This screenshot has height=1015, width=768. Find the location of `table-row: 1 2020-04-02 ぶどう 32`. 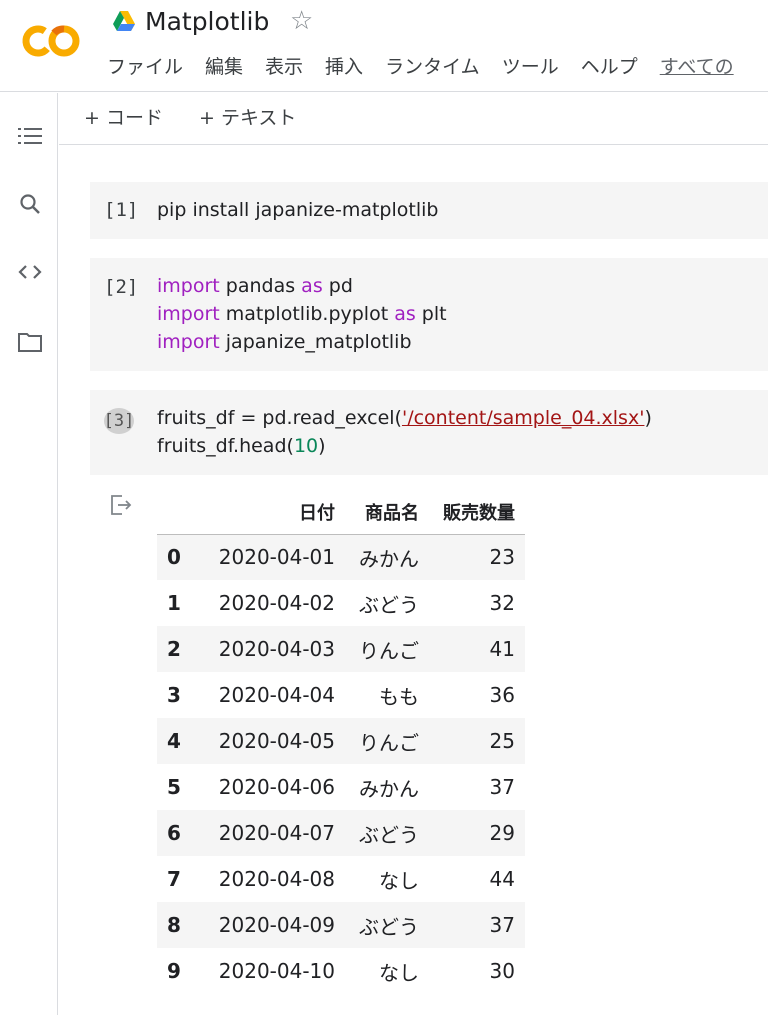

table-row: 1 2020-04-02 ぶどう 32 is located at coordinates (341, 603).